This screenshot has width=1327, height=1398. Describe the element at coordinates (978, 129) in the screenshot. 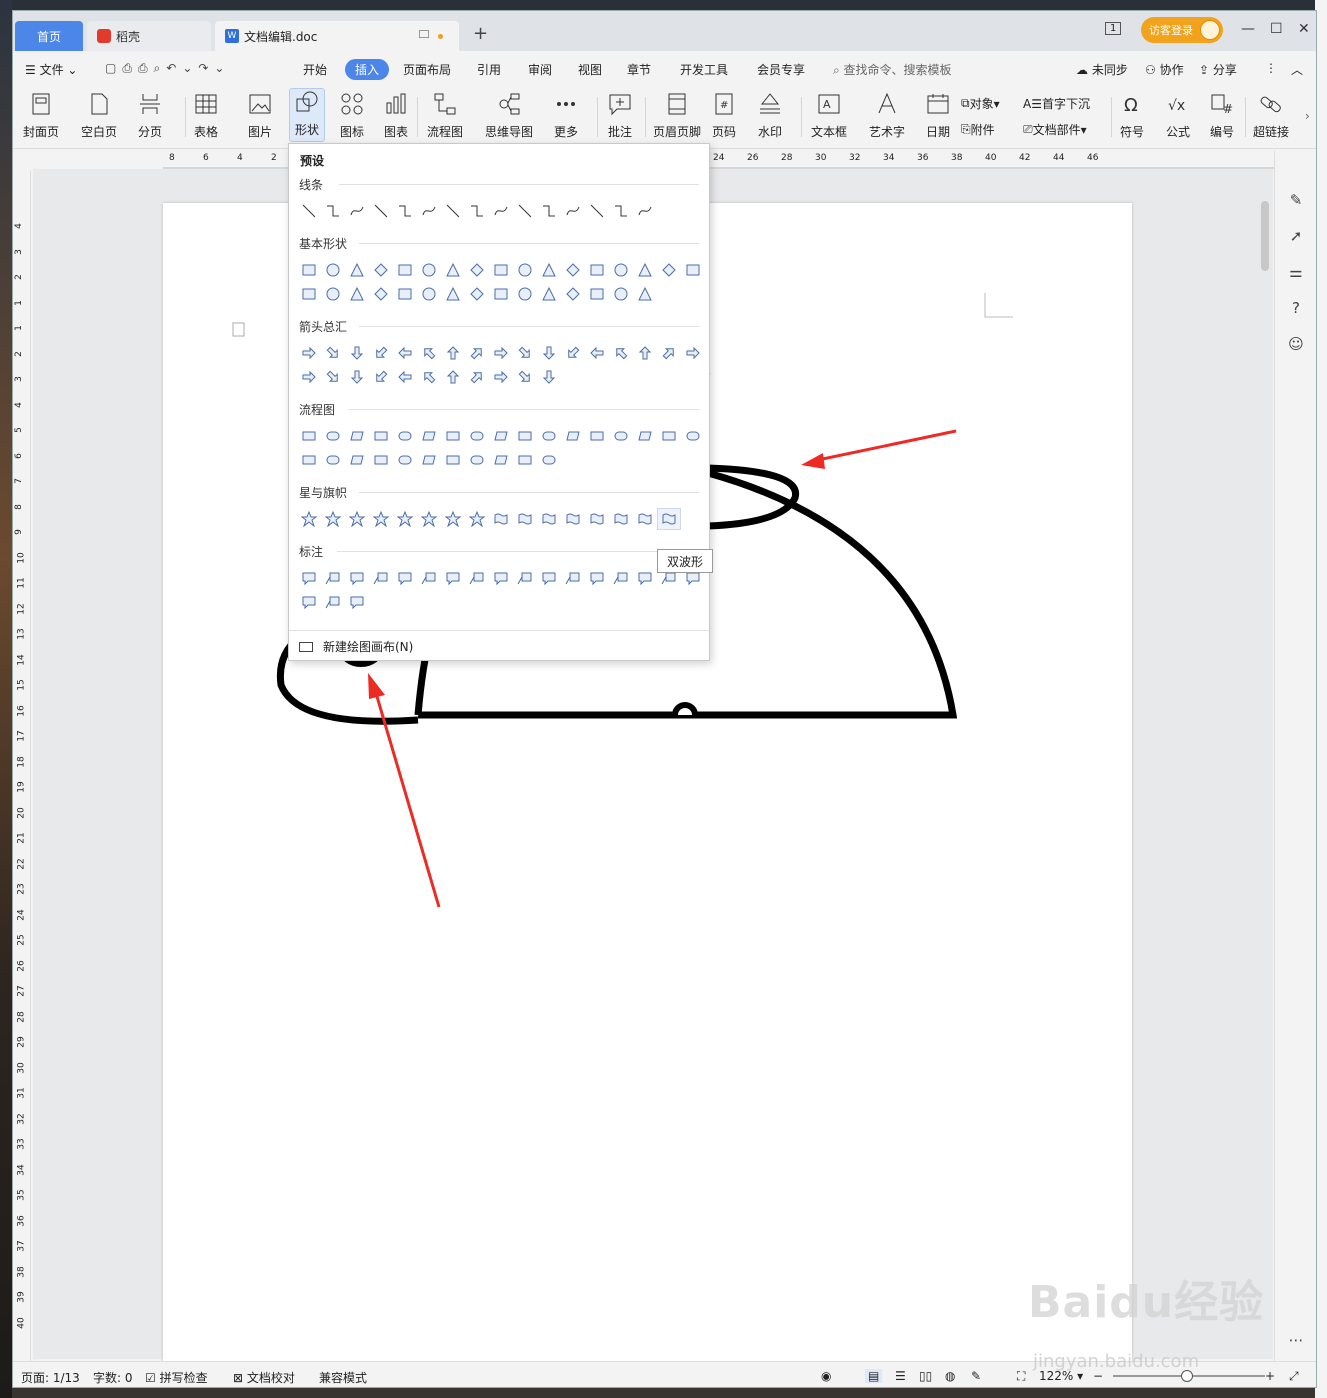

I see `attachment-button: ⎘ 附件` at that location.